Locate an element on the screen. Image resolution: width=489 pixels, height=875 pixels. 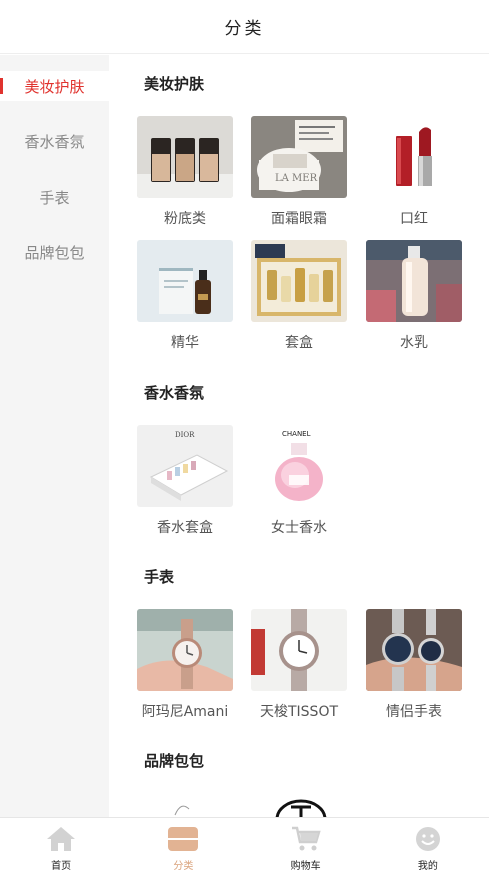
category-tile-womens-perfume: CHANEL 女士香水 is located at coordinates (299, 481).